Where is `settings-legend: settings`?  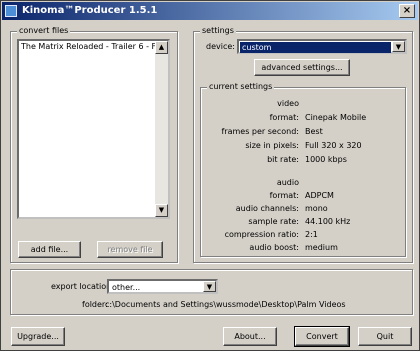 settings-legend: settings is located at coordinates (218, 30).